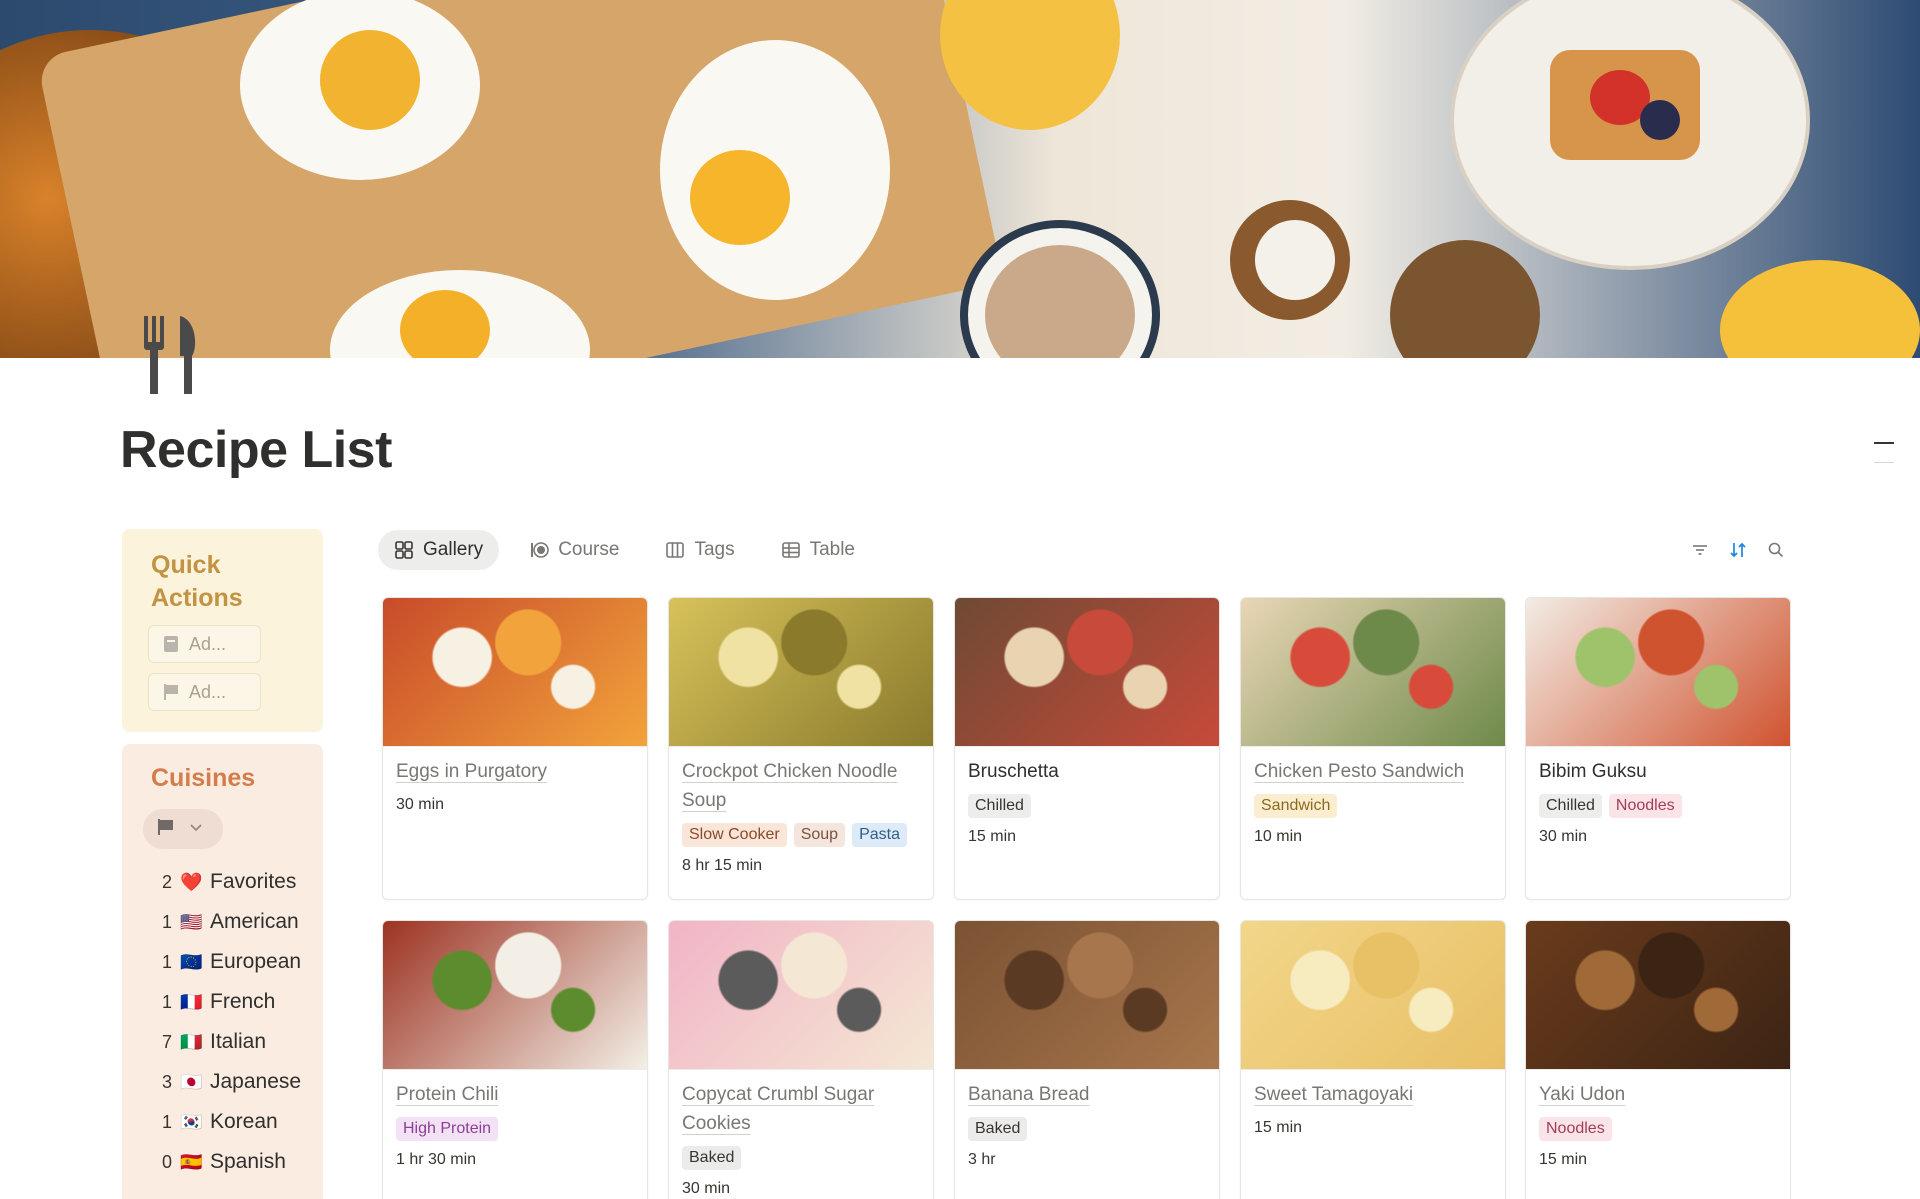 The image size is (1920, 1199). Describe the element at coordinates (171, 644) in the screenshot. I see `note-icon` at that location.